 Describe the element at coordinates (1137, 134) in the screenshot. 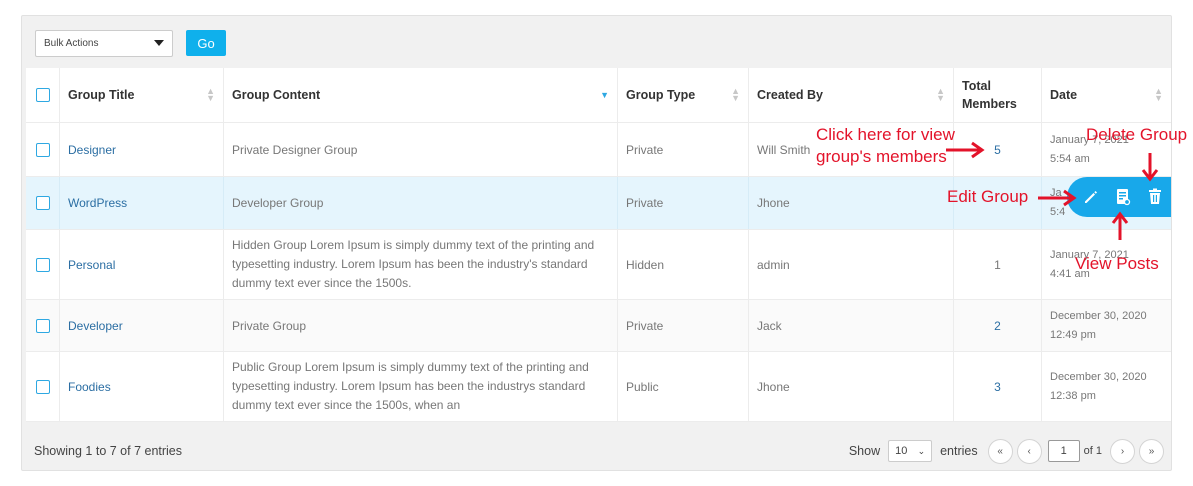

I see `annotation-delete-group: Delete Group` at that location.